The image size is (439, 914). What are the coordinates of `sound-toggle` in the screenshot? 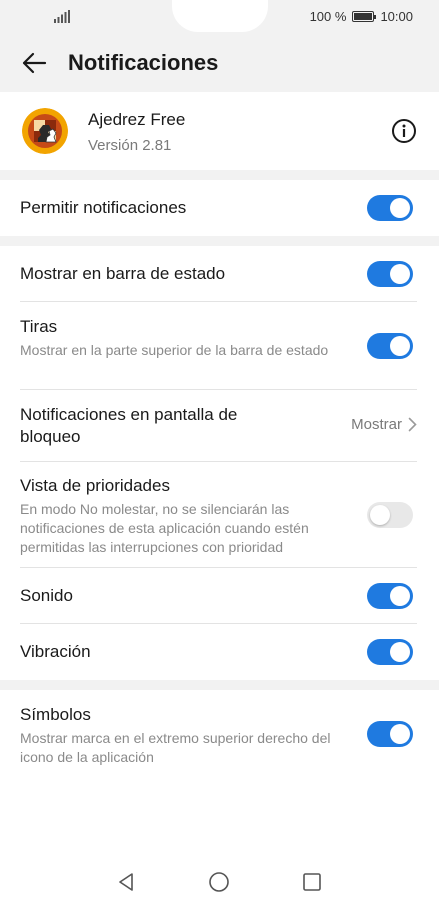 It's located at (390, 596).